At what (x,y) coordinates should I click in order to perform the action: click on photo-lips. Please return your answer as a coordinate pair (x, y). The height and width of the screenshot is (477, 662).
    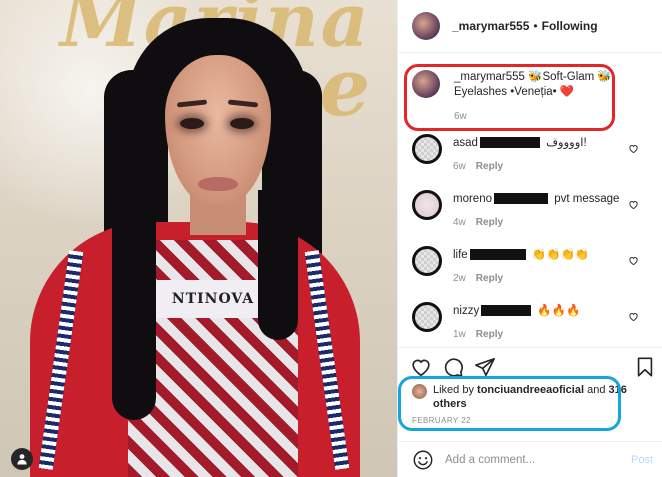
    Looking at the image, I should click on (218, 184).